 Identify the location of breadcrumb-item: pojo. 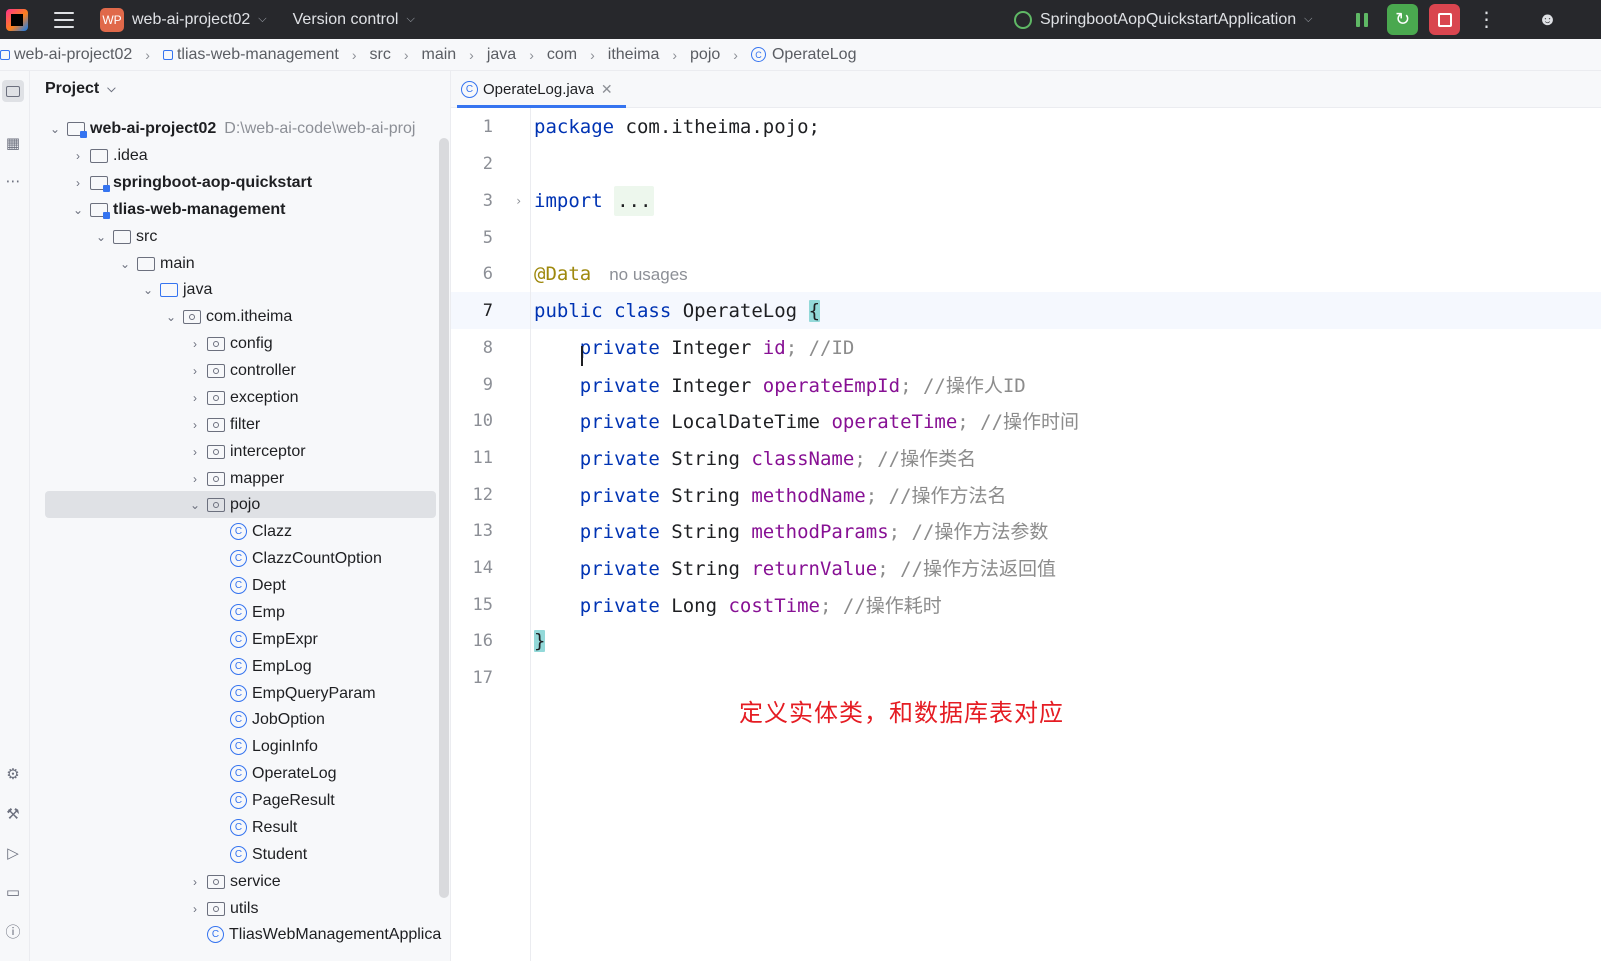
(705, 55).